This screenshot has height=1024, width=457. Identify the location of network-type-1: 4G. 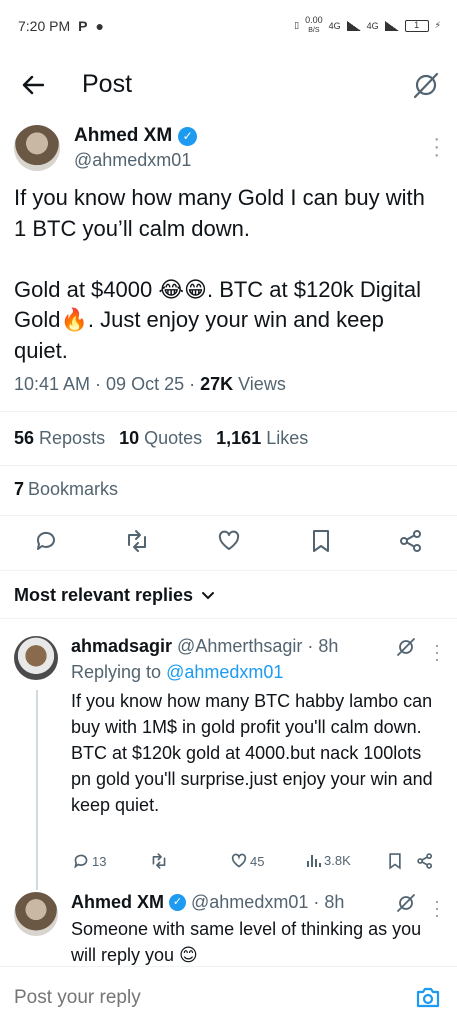
(334, 25).